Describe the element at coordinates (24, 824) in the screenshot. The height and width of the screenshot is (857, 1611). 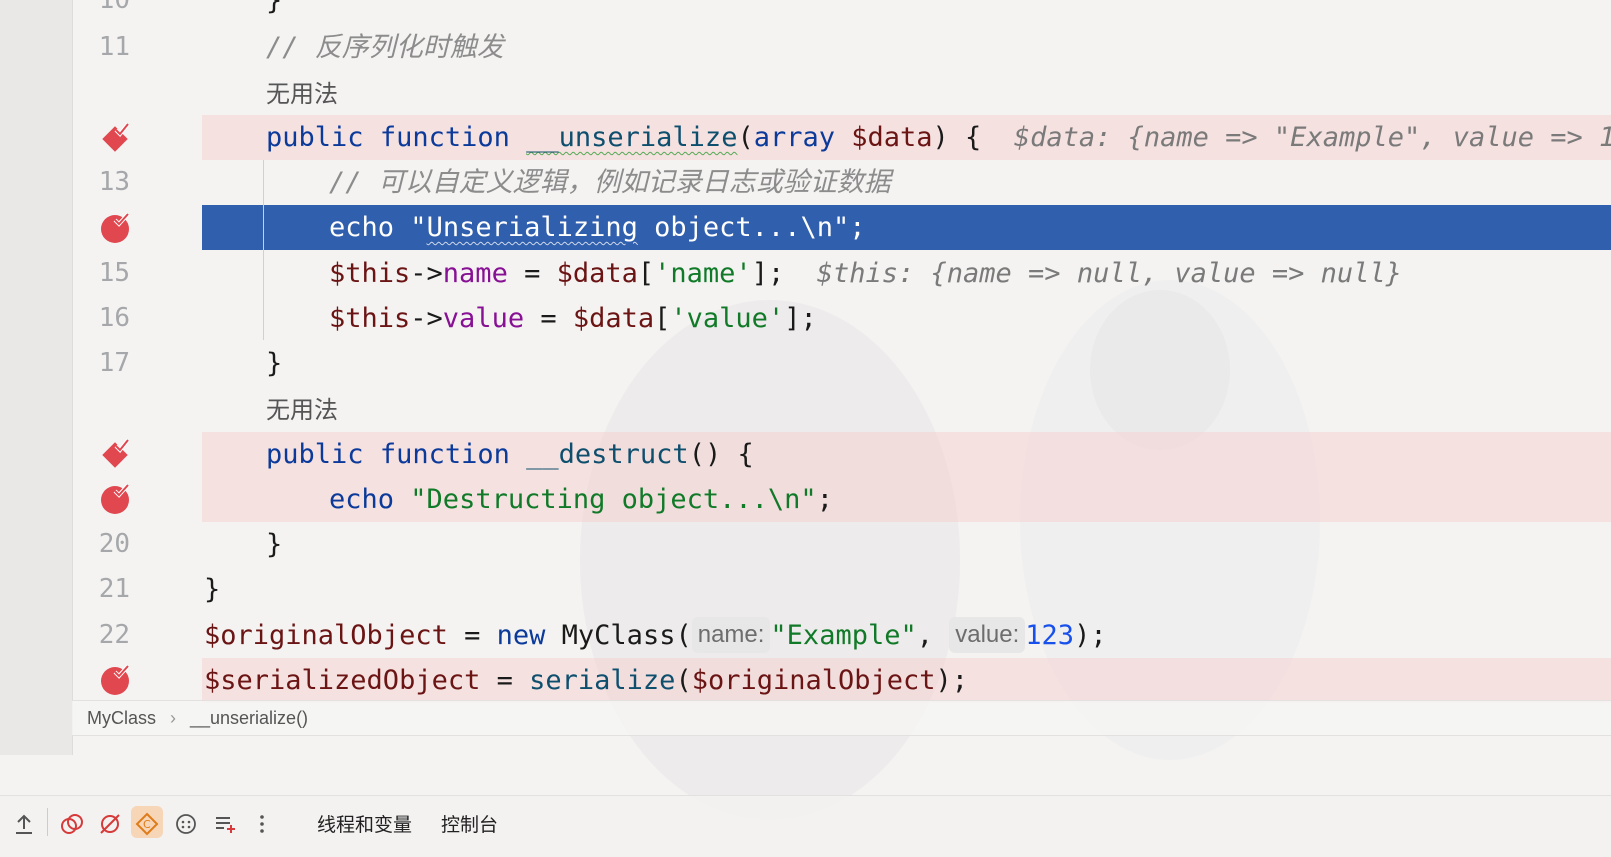
I see `export-icon` at that location.